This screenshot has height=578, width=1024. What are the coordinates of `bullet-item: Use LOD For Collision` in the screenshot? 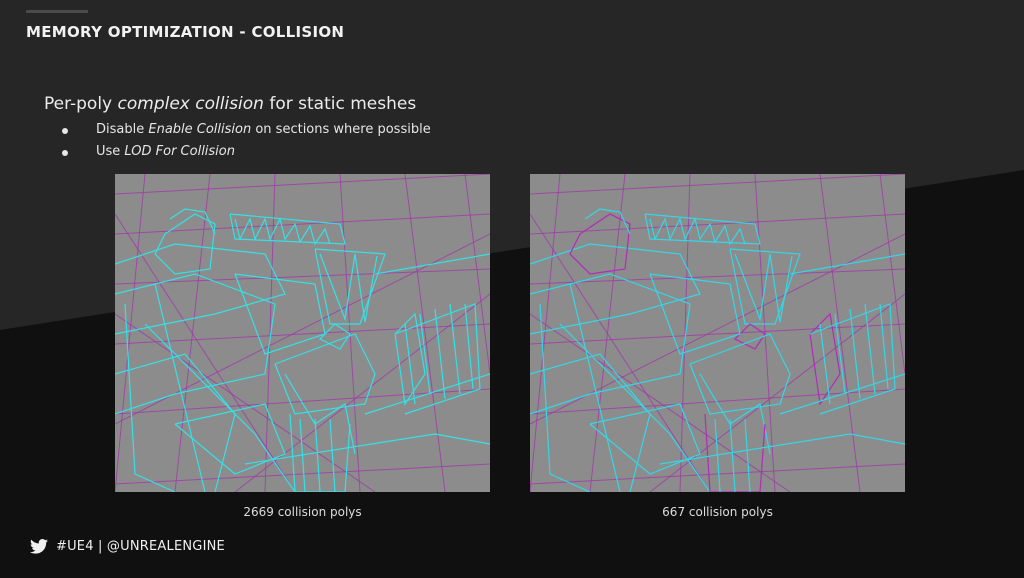 It's located at (246, 153).